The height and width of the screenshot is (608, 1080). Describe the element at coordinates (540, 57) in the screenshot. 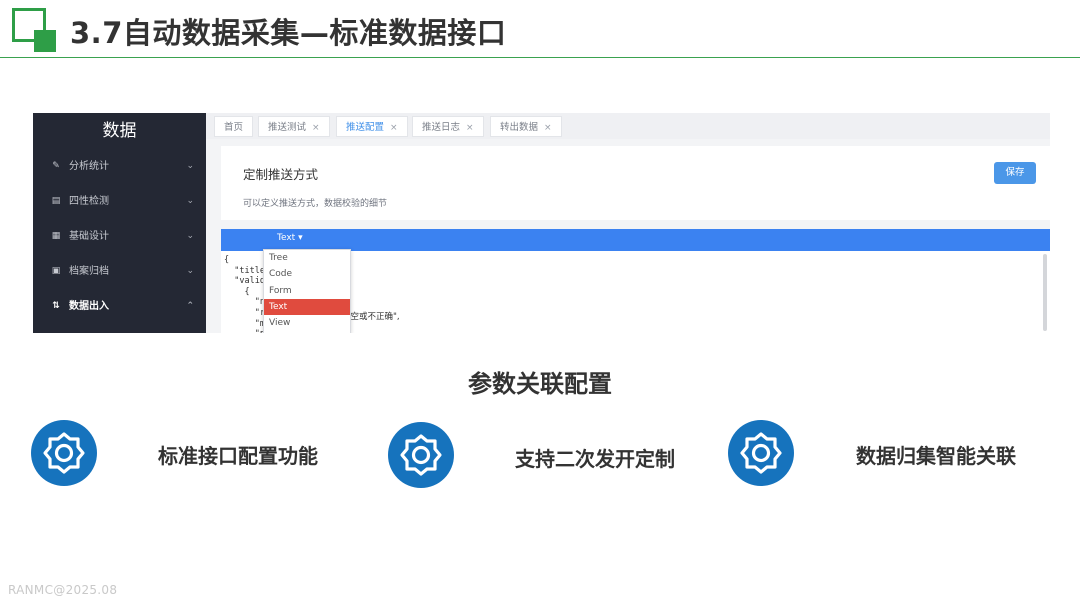

I see `header-divider` at that location.